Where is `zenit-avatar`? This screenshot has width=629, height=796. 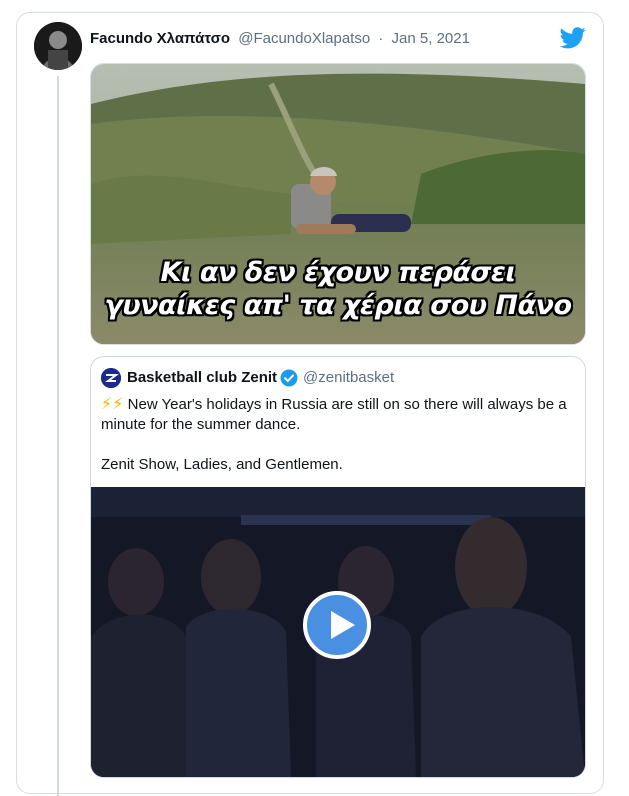
zenit-avatar is located at coordinates (111, 378).